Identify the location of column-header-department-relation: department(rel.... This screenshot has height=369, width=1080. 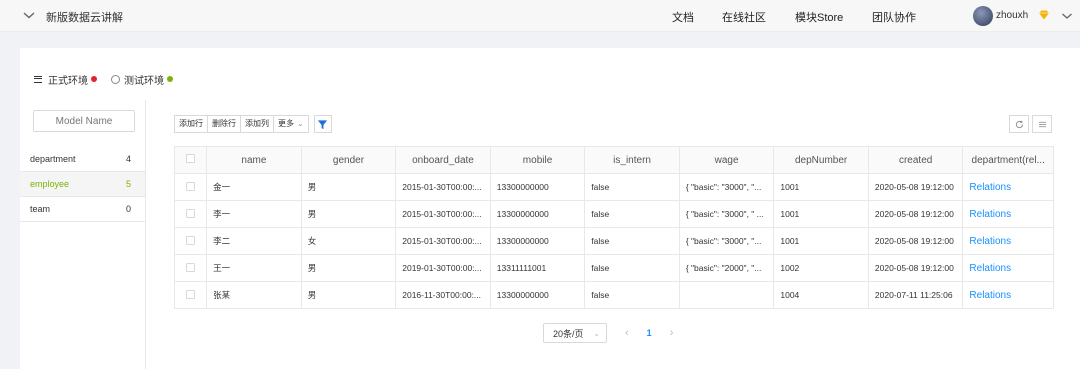
(1008, 160).